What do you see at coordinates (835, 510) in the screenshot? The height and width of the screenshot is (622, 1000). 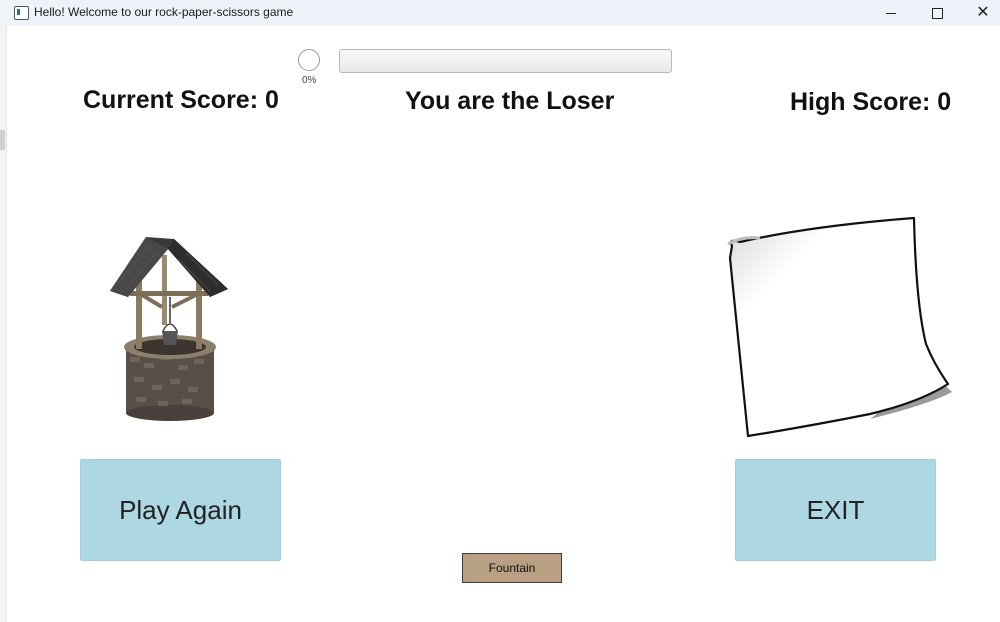 I see `exit-button: EXIT` at bounding box center [835, 510].